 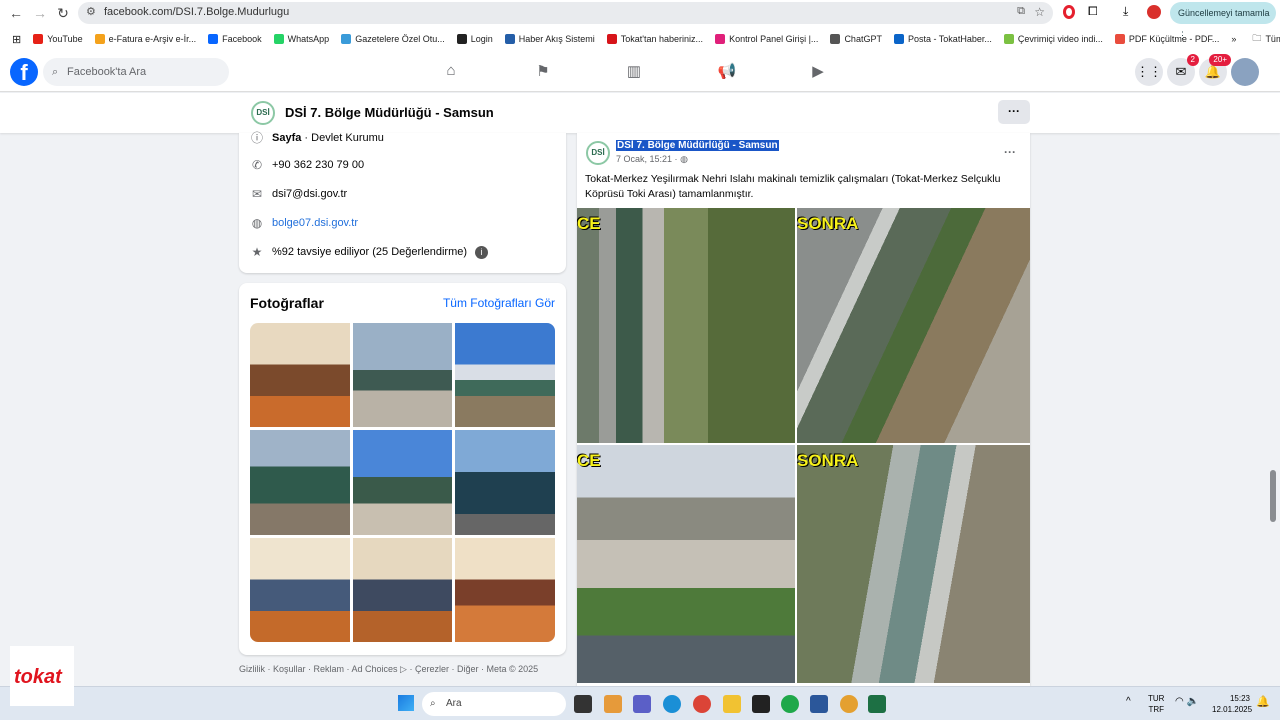 What do you see at coordinates (287, 303) in the screenshot?
I see `photos-heading: Fotoğraflar` at bounding box center [287, 303].